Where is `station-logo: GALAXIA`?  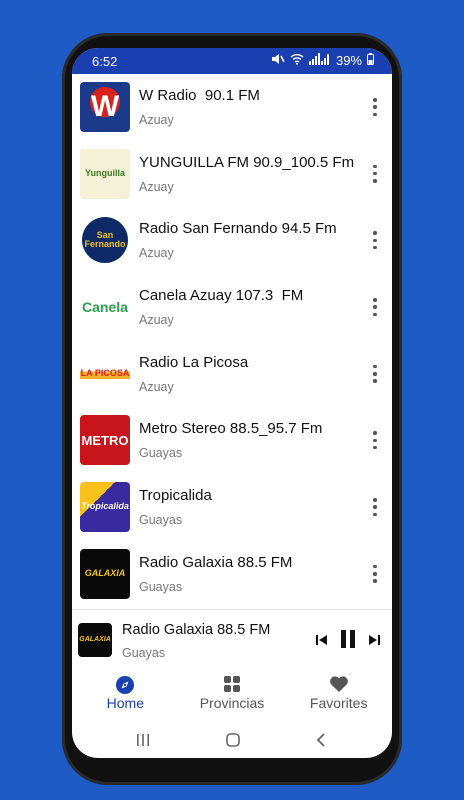
station-logo: GALAXIA is located at coordinates (105, 573).